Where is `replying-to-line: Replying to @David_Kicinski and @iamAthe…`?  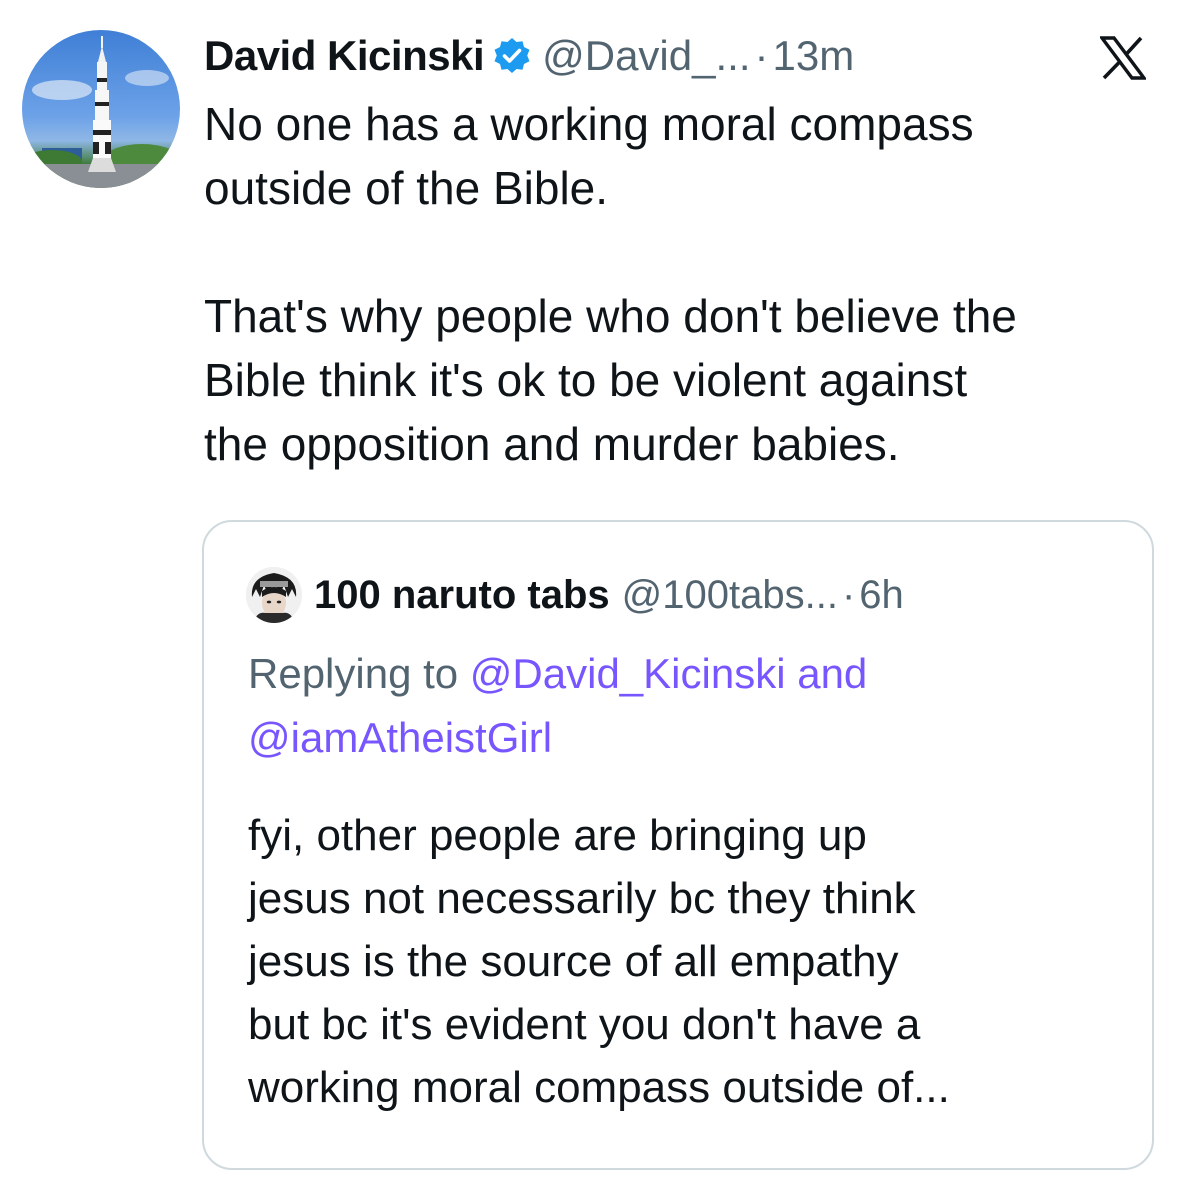
replying-to-line: Replying to @David_Kicinski and @iamAthe… is located at coordinates (688, 706).